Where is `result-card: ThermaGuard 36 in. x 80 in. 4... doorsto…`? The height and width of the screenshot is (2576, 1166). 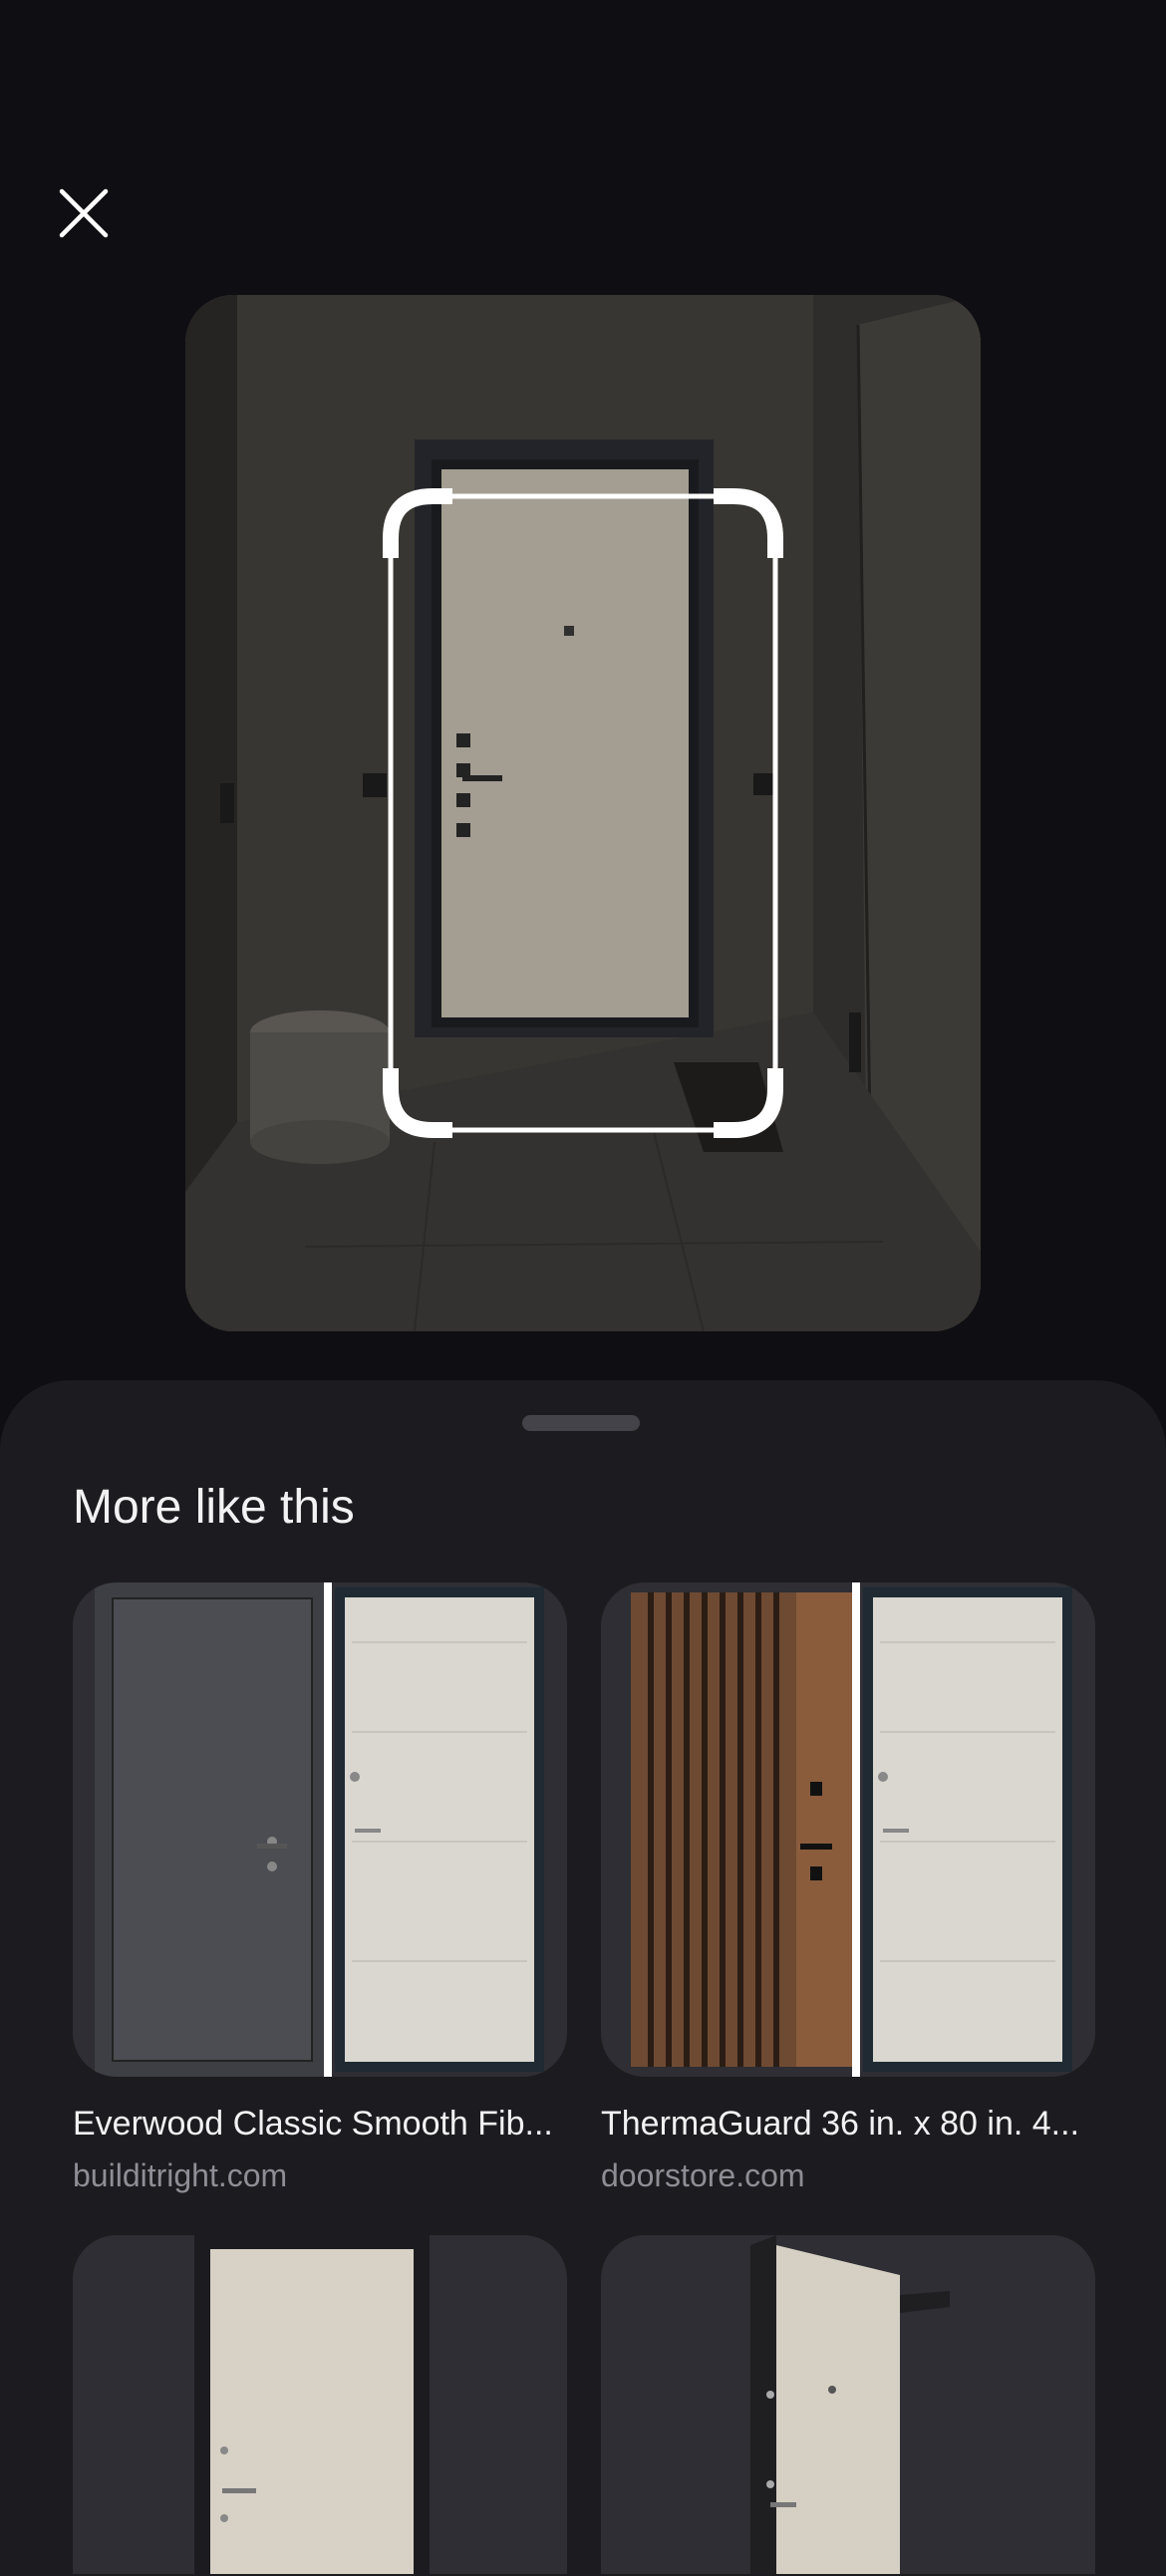 result-card: ThermaGuard 36 in. x 80 in. 4... doorsto… is located at coordinates (848, 1888).